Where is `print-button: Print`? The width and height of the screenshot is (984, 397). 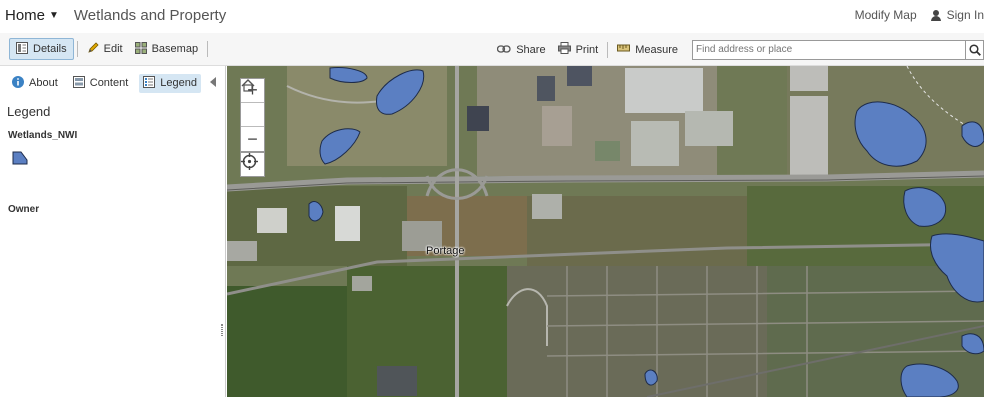 print-button: Print is located at coordinates (578, 50).